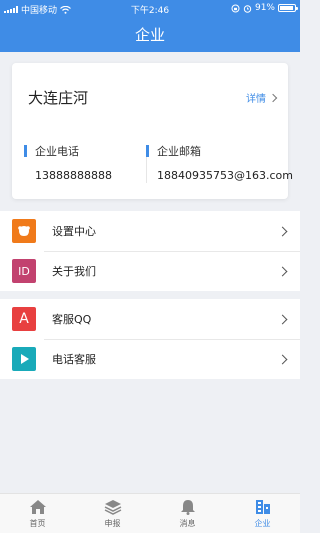  What do you see at coordinates (288, 8) in the screenshot?
I see `battery-icon` at bounding box center [288, 8].